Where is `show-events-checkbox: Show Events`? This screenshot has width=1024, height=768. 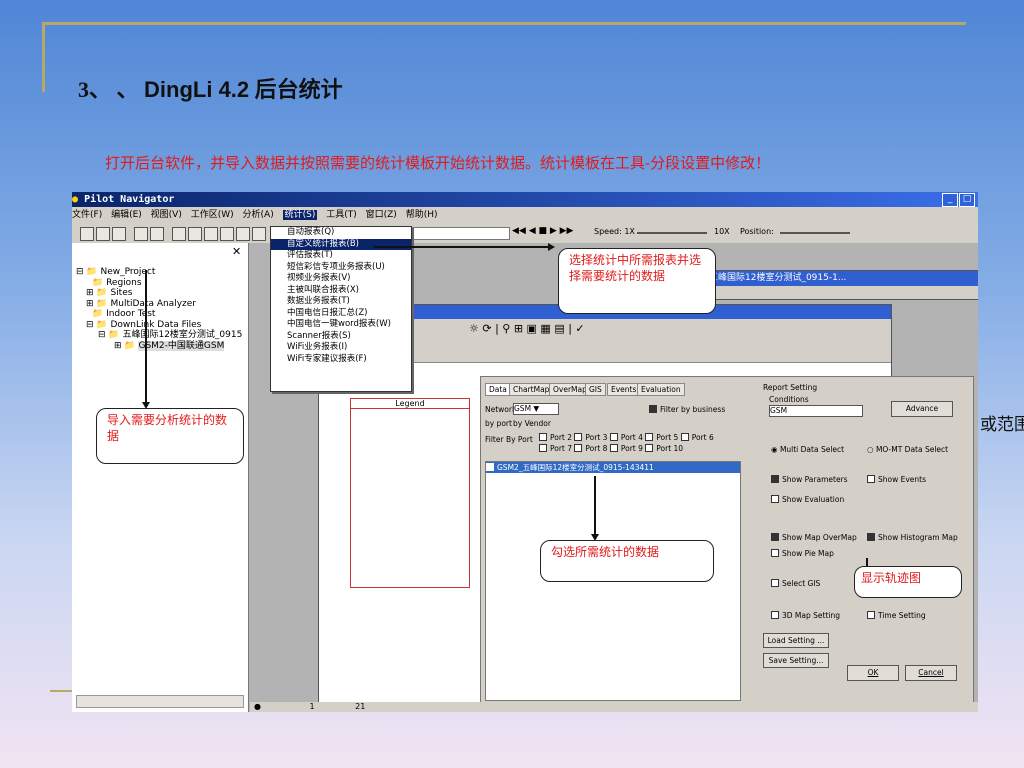
show-events-checkbox: Show Events is located at coordinates (896, 479).